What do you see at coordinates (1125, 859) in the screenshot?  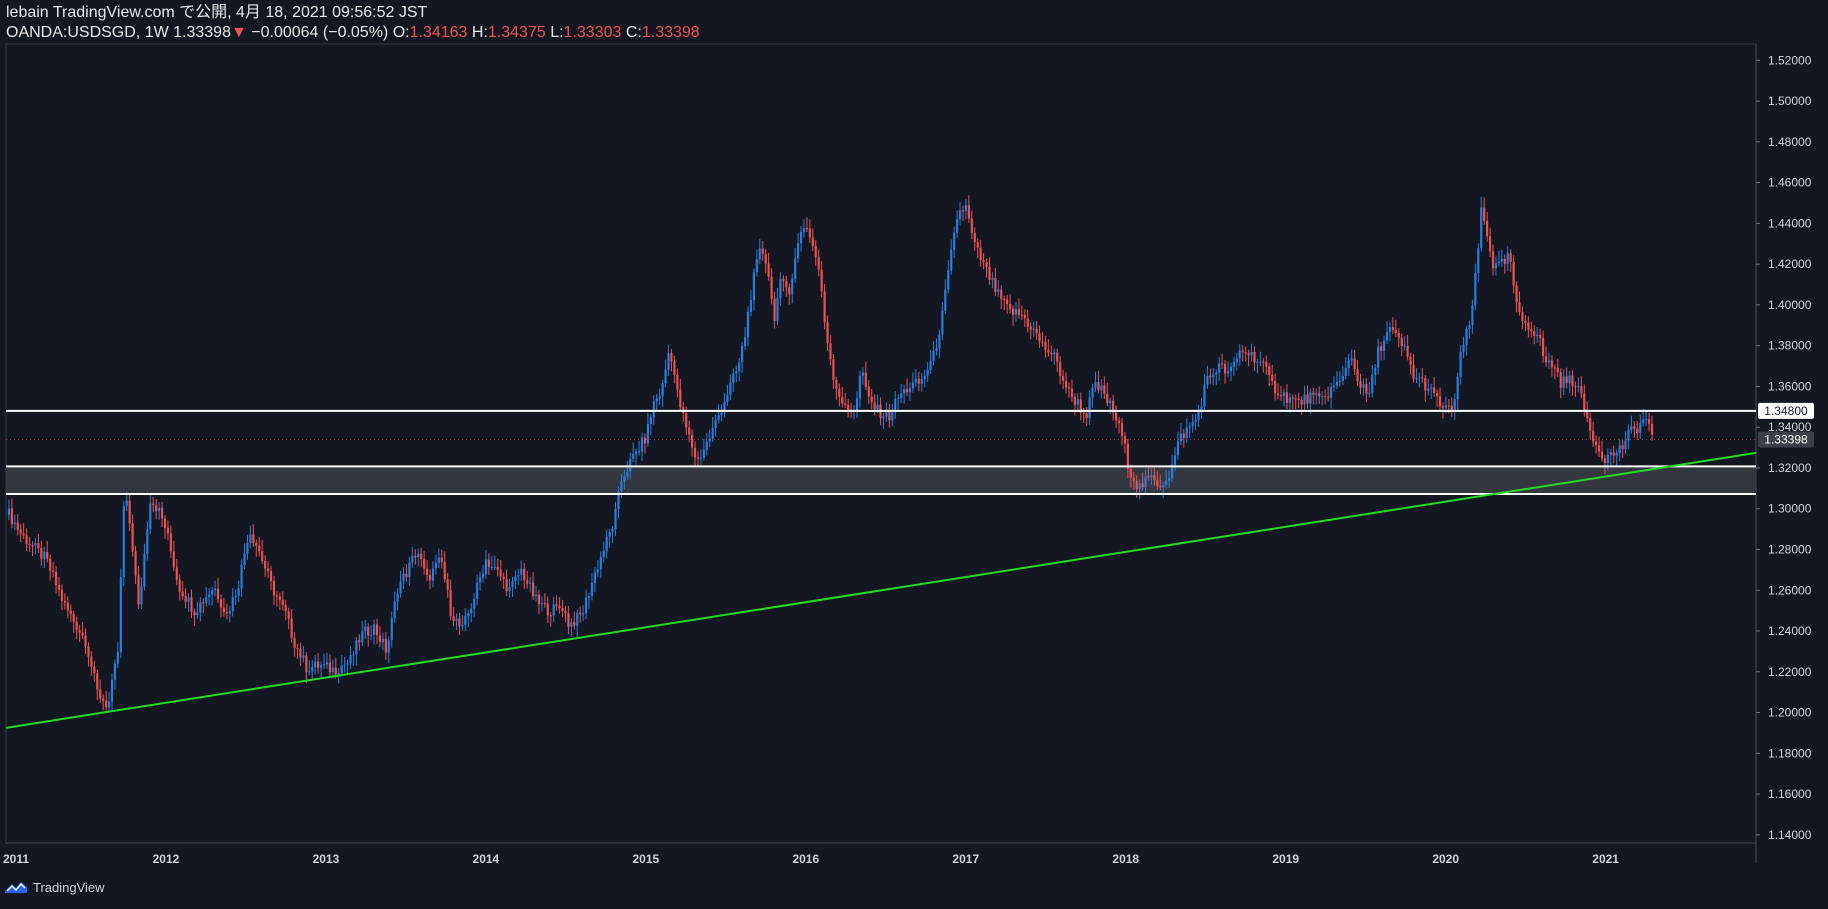 I see `x-tick-label: 2018` at bounding box center [1125, 859].